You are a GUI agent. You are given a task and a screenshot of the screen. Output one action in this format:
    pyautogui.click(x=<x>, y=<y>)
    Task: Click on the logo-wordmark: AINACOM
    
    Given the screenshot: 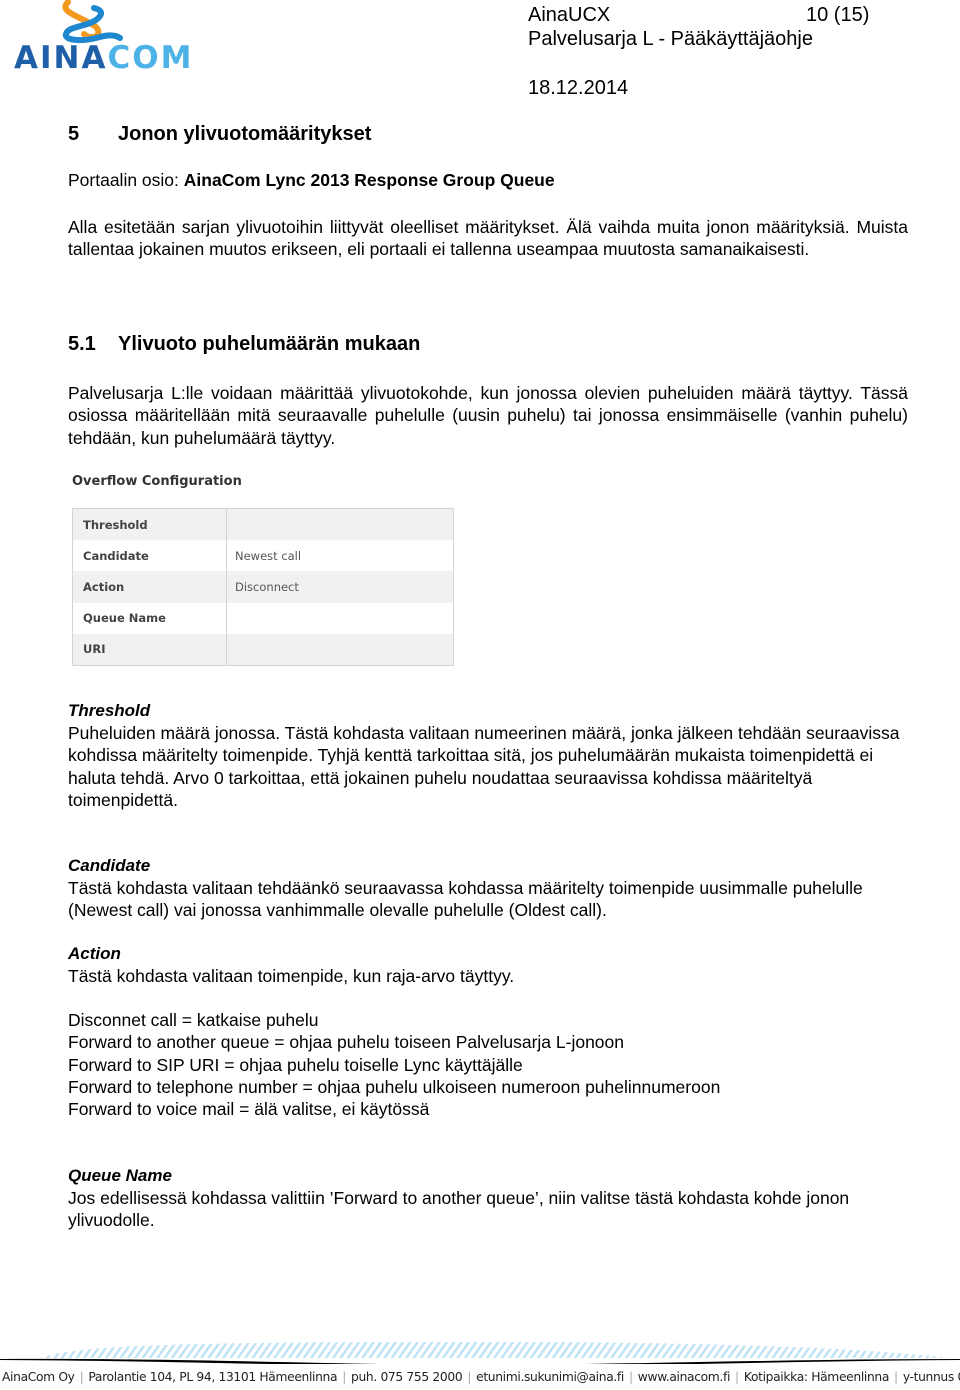 What is the action you would take?
    pyautogui.click(x=103, y=58)
    